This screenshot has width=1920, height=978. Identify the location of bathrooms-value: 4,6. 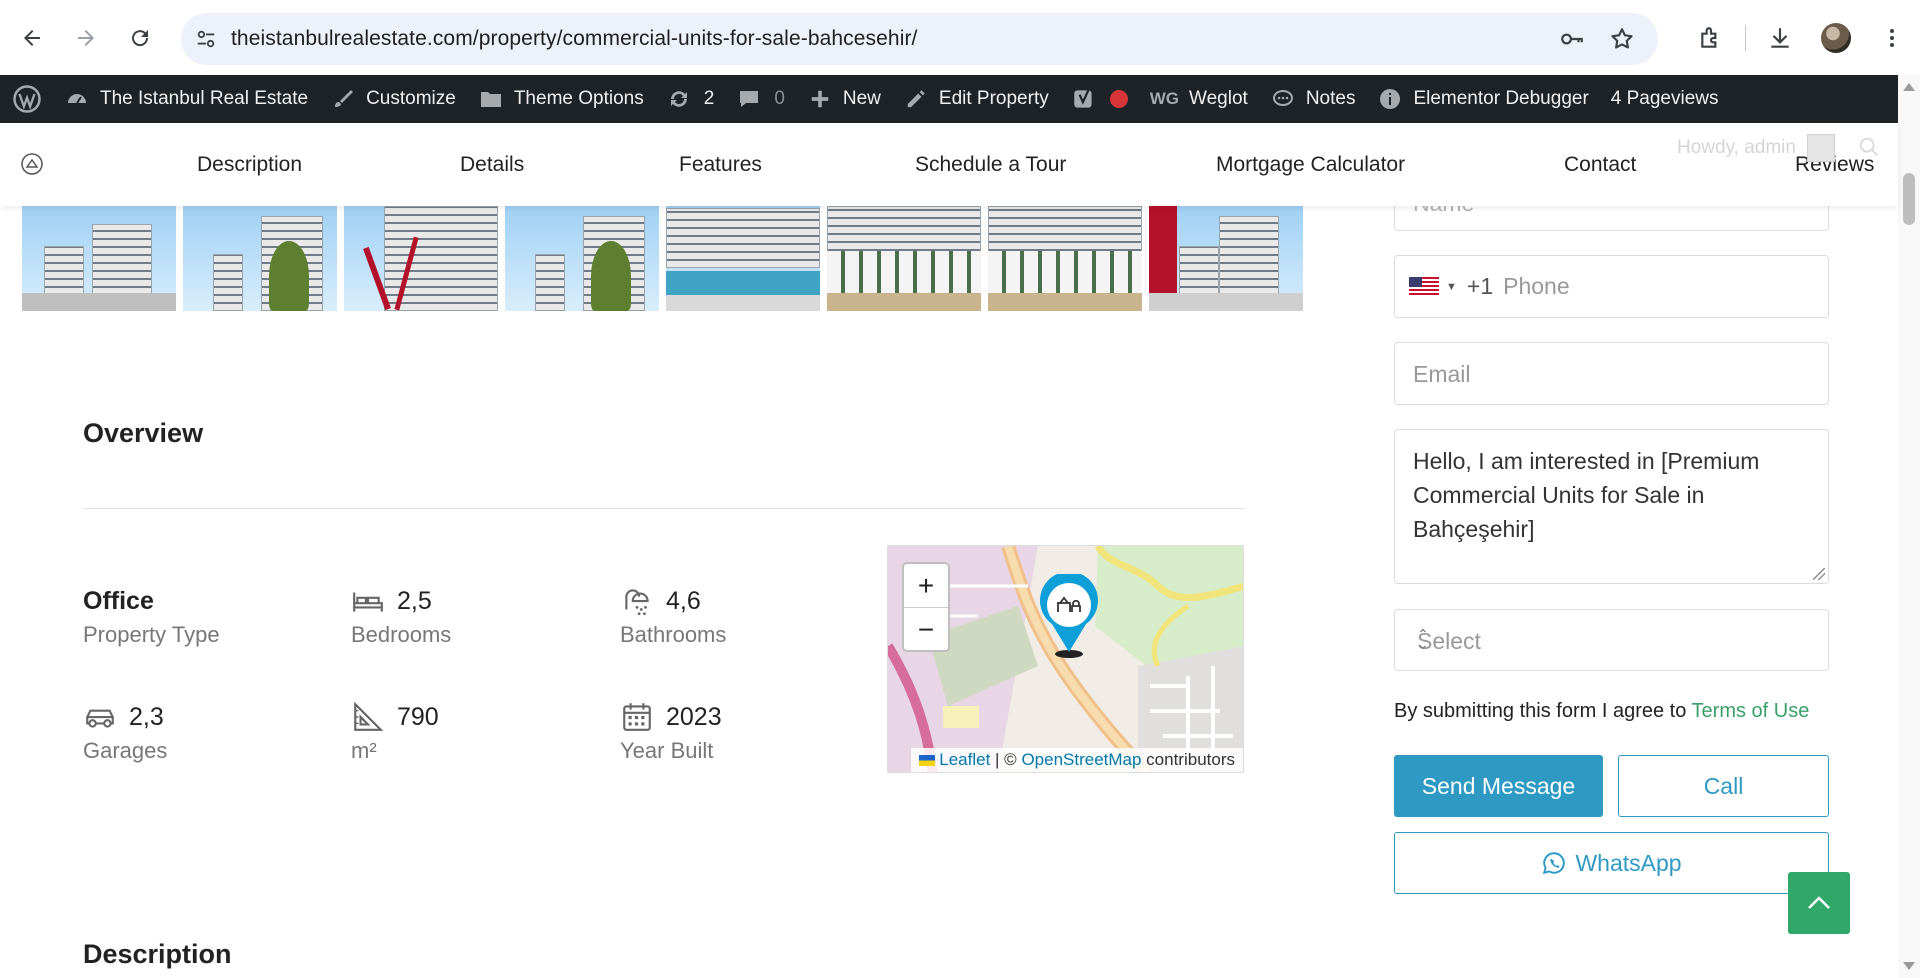
(683, 600).